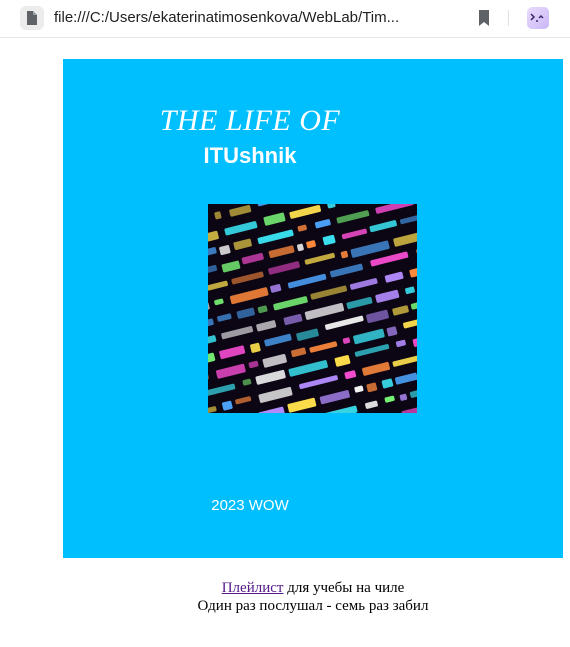  Describe the element at coordinates (253, 588) in the screenshot. I see `playlist-link: Плейлист` at that location.